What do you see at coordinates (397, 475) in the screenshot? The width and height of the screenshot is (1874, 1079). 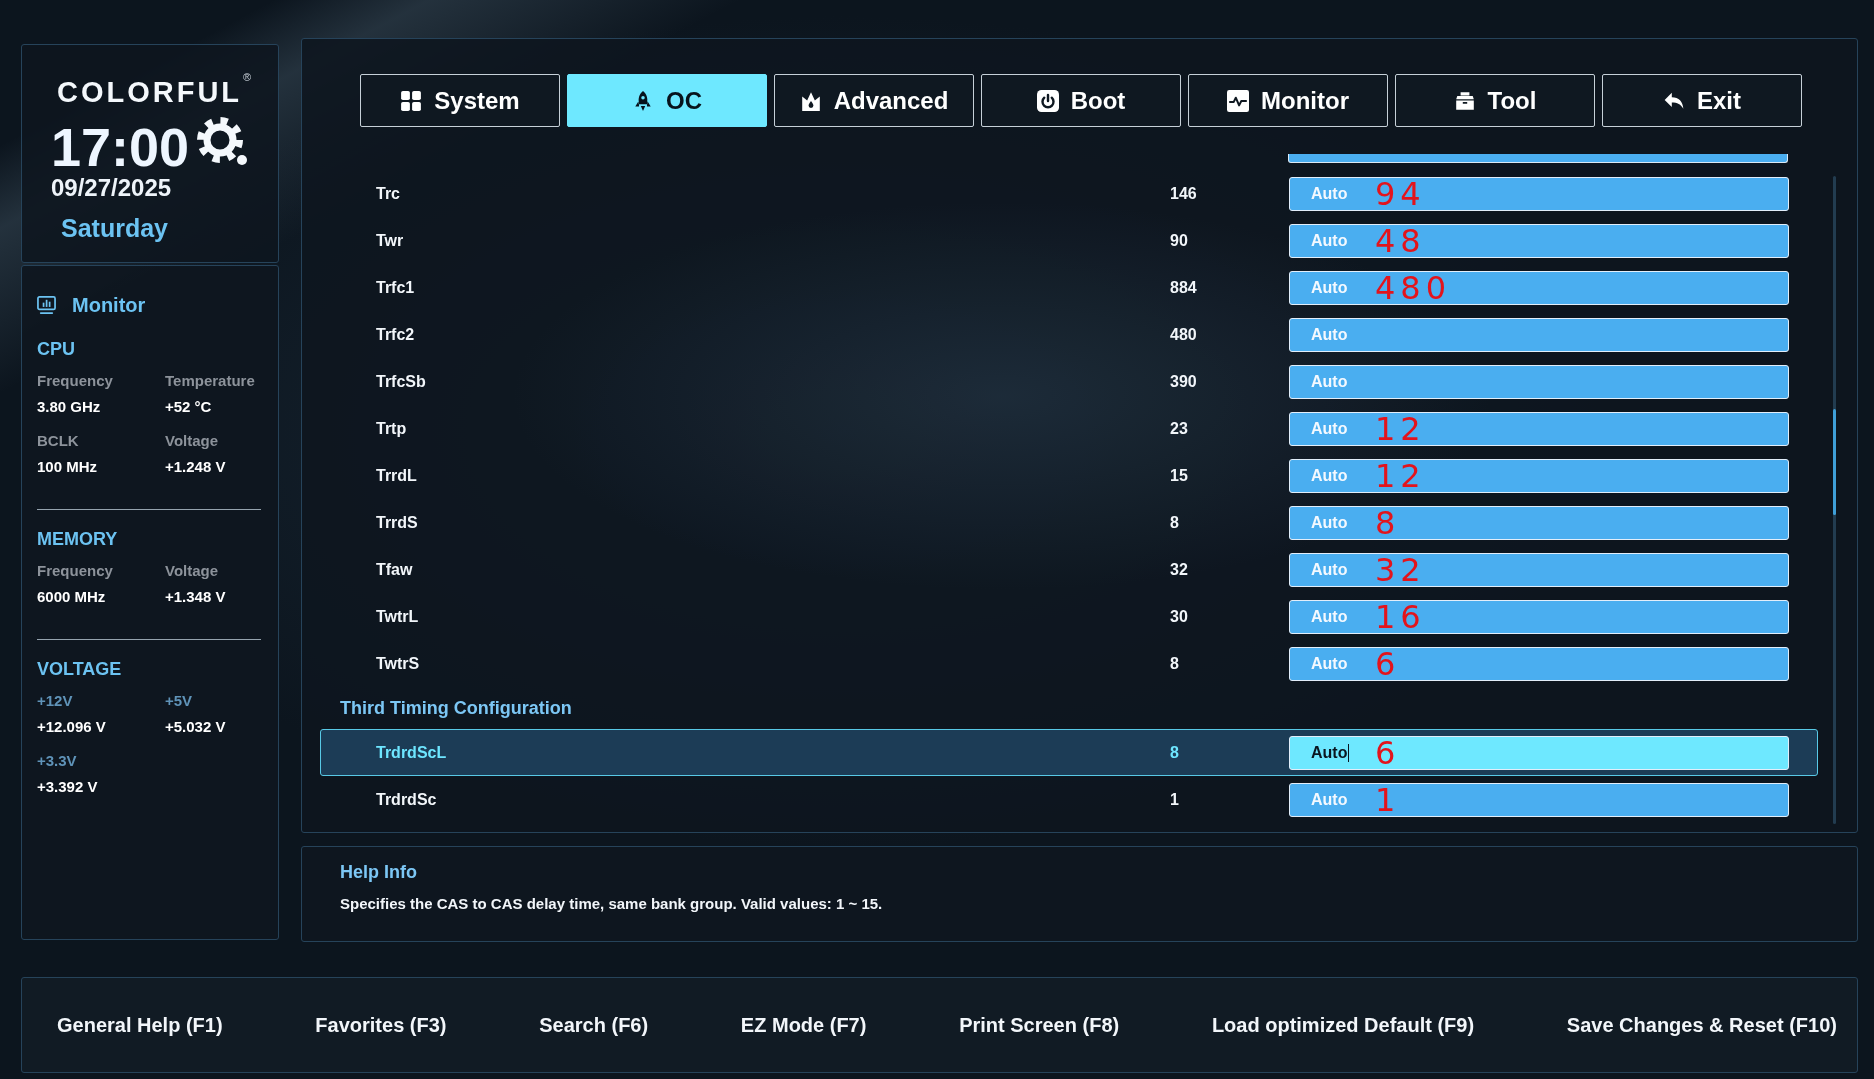 I see `setting-name: TrrdL` at bounding box center [397, 475].